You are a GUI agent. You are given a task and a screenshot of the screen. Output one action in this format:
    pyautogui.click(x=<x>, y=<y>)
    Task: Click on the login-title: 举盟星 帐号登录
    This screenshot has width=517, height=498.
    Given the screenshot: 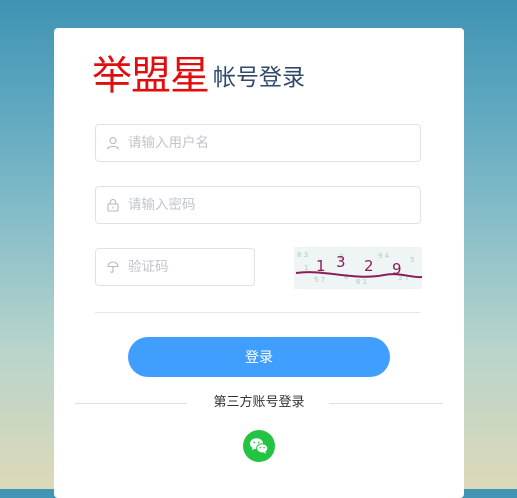 What is the action you would take?
    pyautogui.click(x=198, y=75)
    